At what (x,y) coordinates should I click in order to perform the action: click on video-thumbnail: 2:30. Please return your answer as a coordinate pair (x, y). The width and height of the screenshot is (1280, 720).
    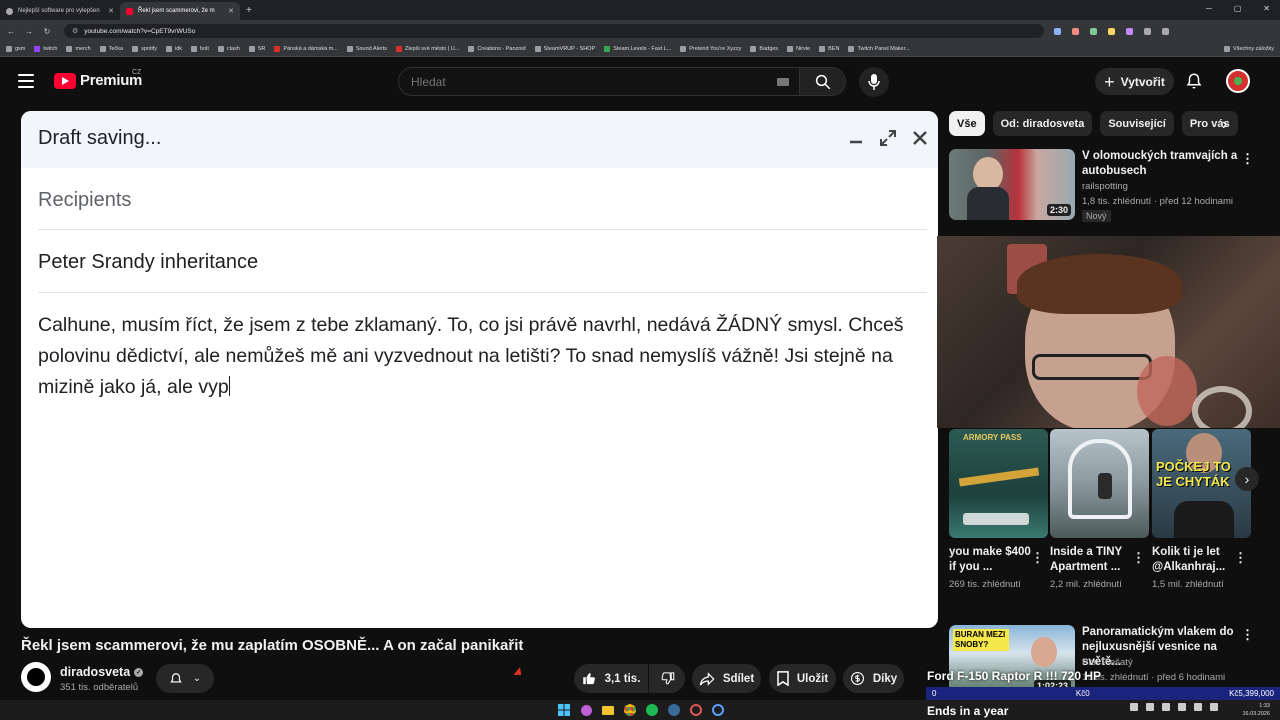
    Looking at the image, I should click on (1012, 184).